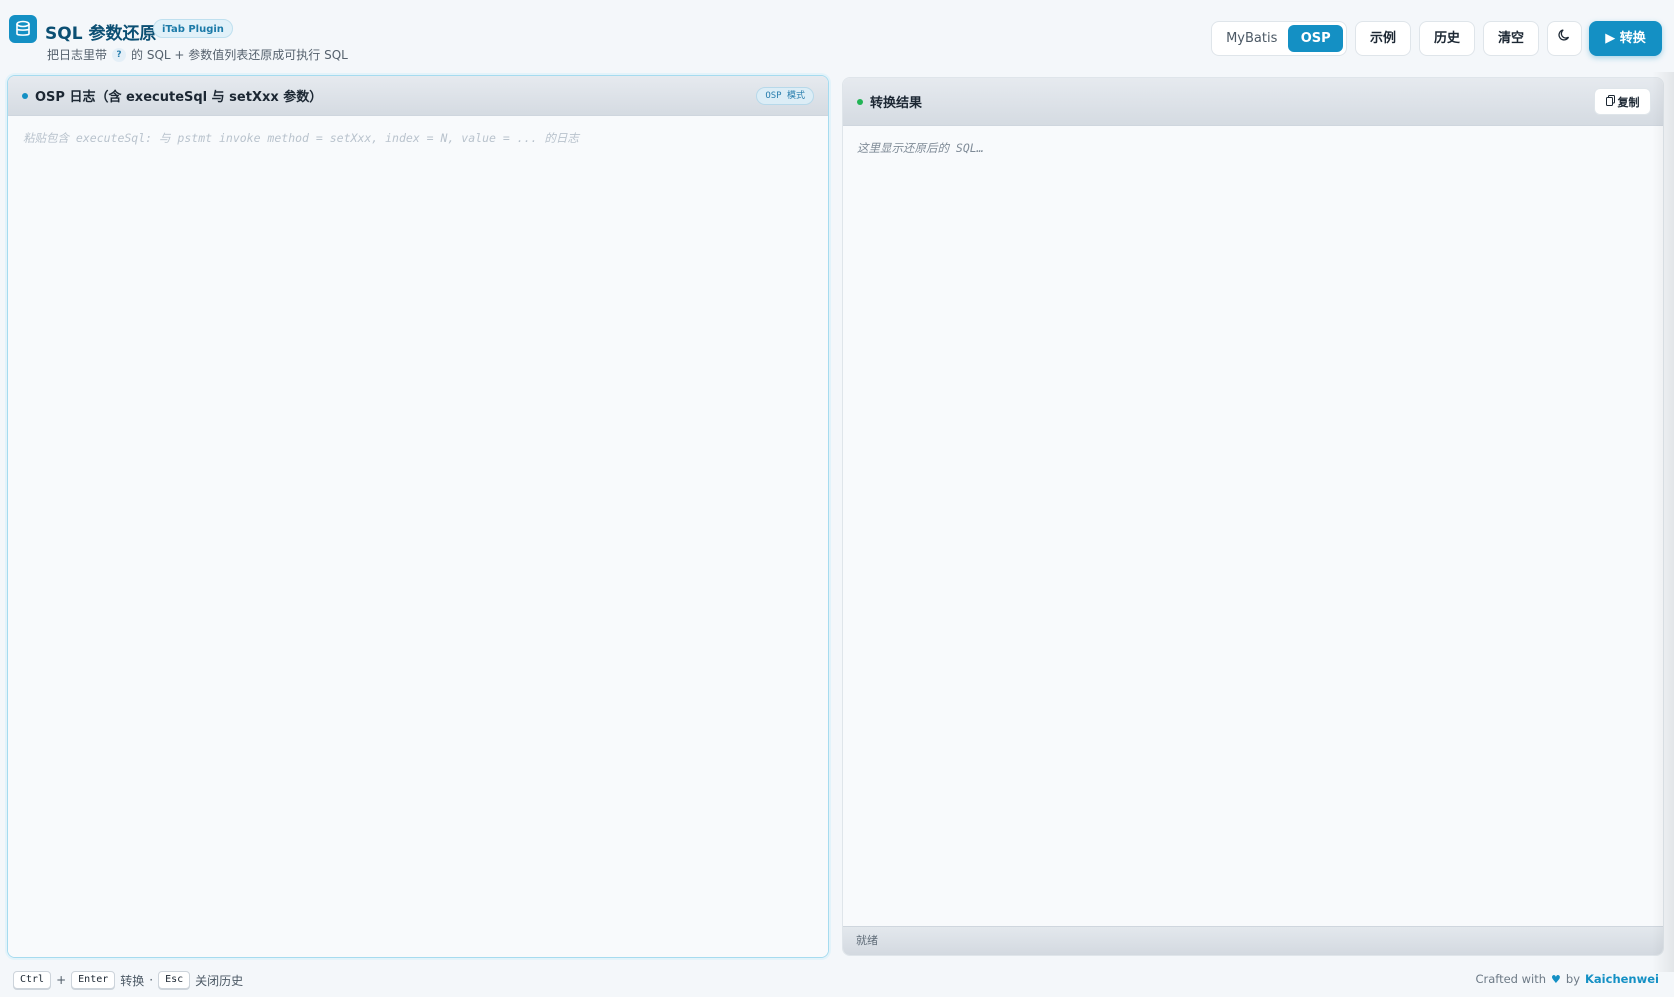  What do you see at coordinates (1663, 522) in the screenshot?
I see `scroll-shadow` at bounding box center [1663, 522].